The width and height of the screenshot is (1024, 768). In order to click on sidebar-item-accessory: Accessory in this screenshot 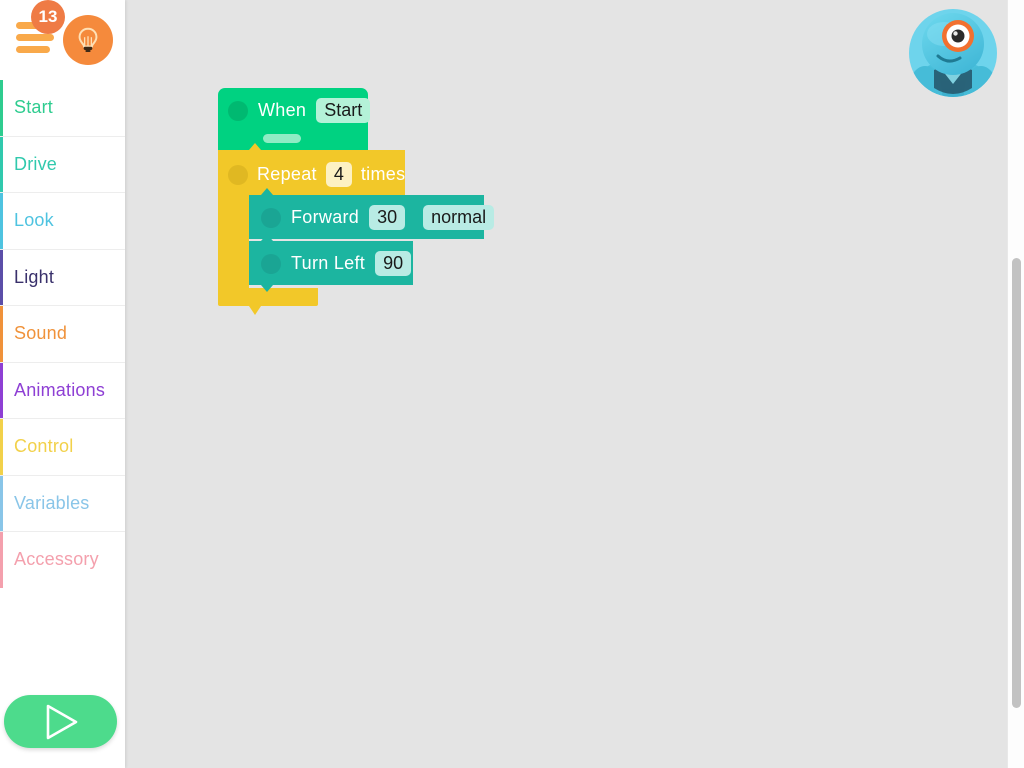, I will do `click(62, 560)`.